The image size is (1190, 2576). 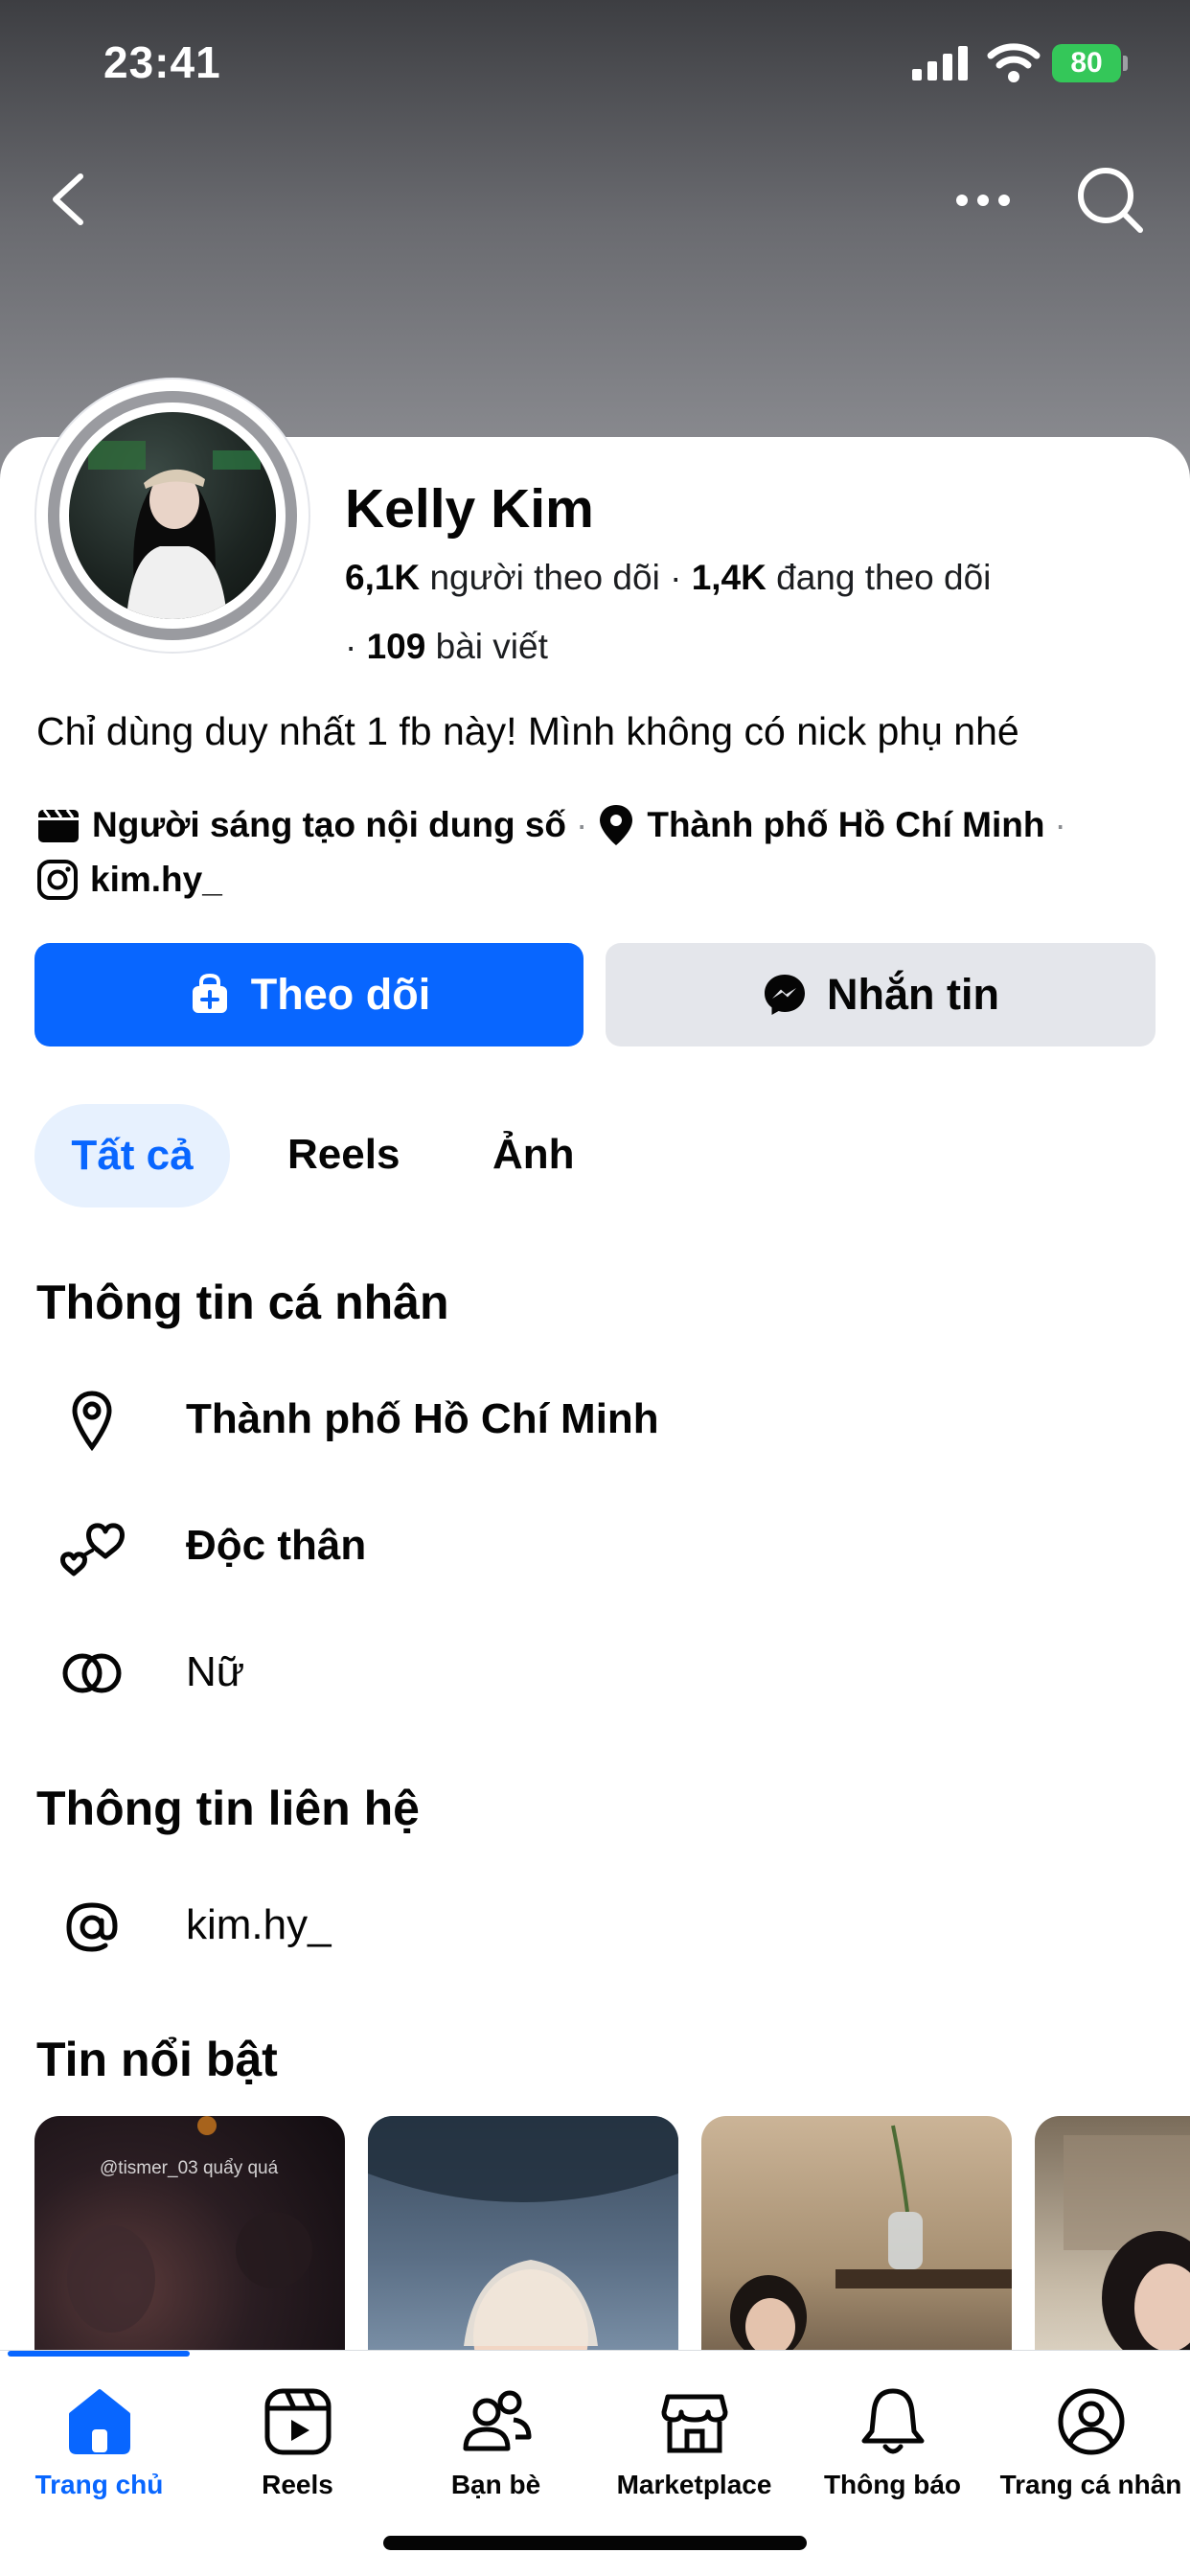 I want to click on status-time: 23:41, so click(x=162, y=62).